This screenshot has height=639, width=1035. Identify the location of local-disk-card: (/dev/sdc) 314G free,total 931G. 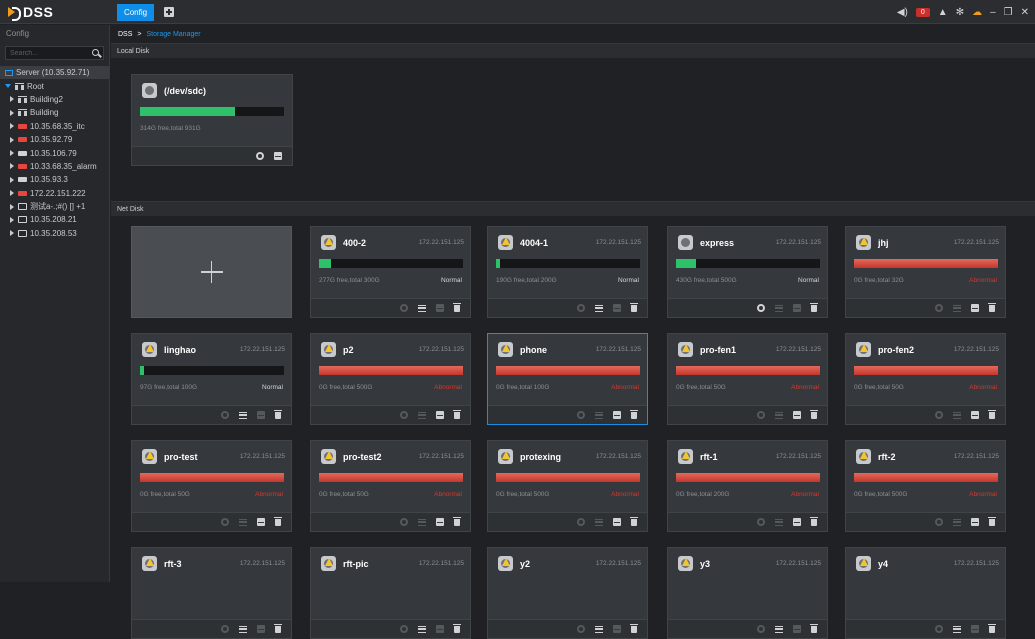
(212, 120).